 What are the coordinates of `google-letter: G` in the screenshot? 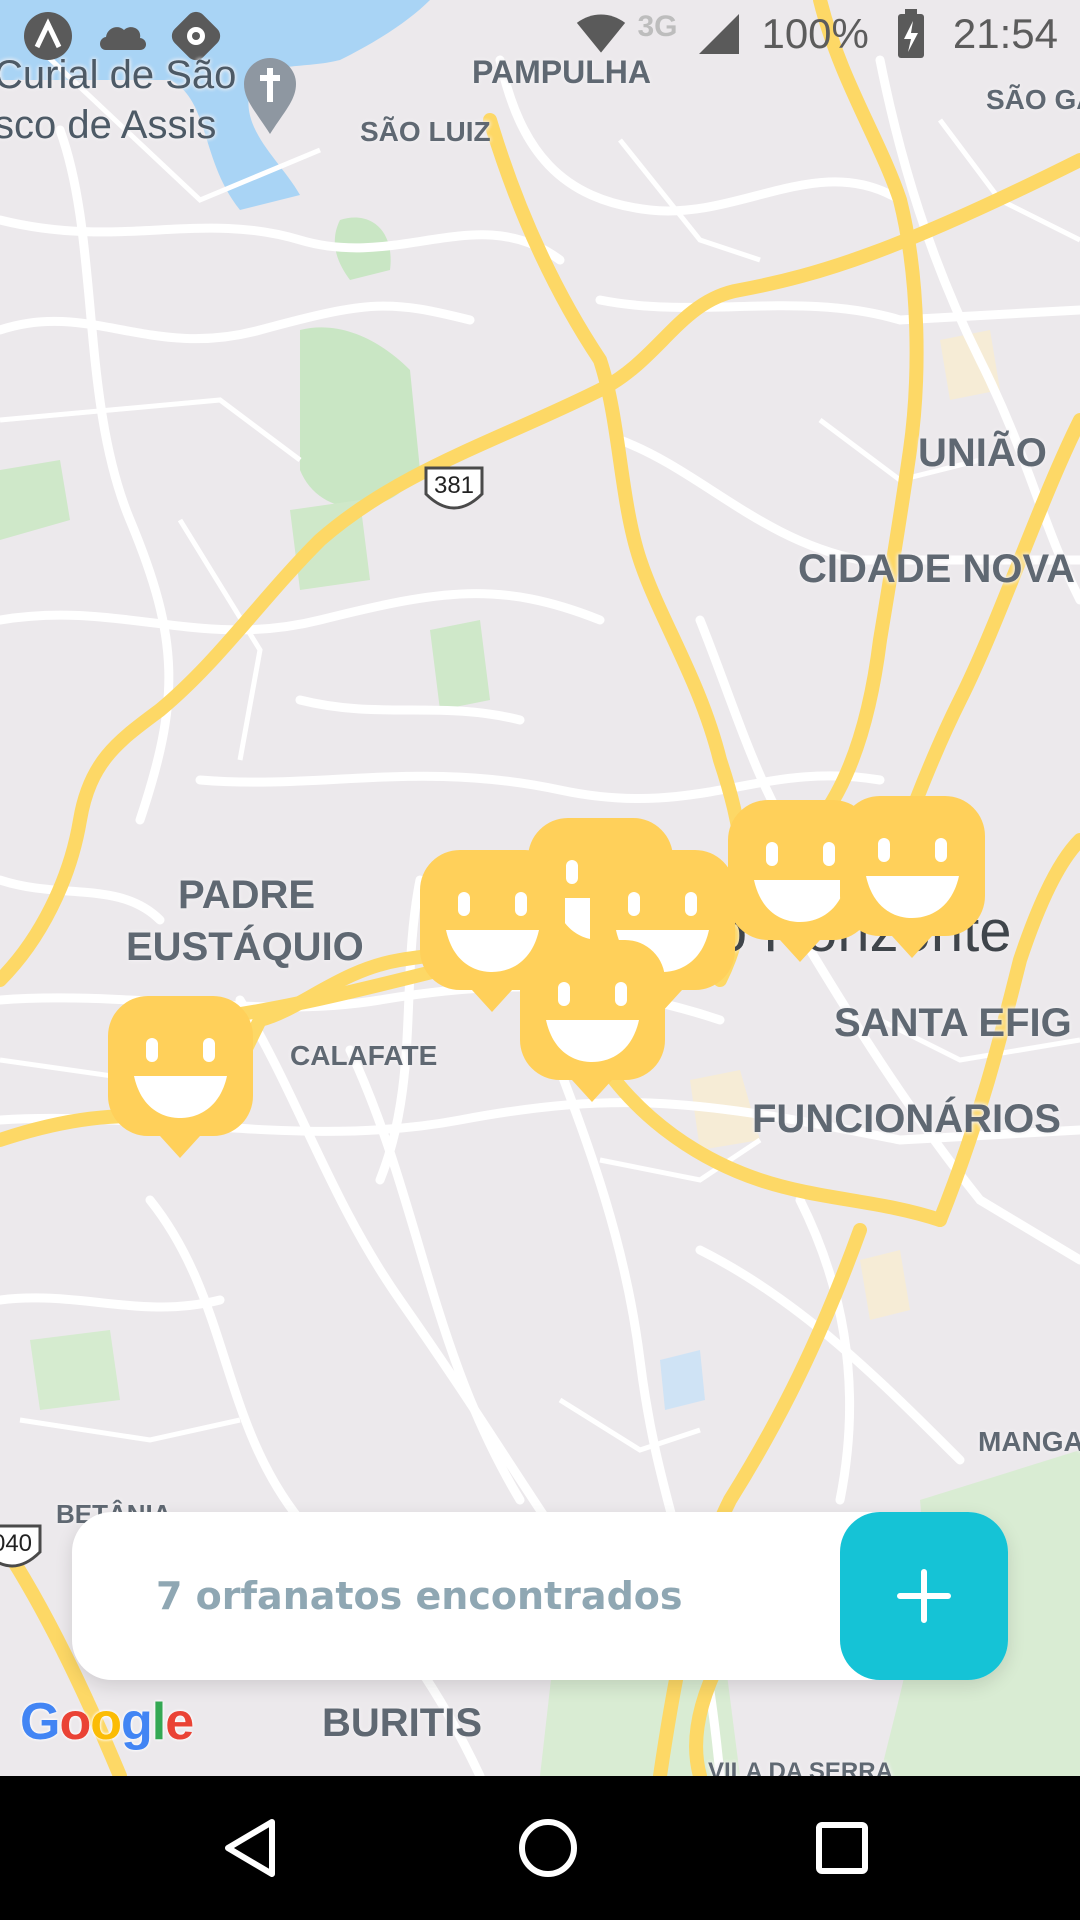 It's located at (40, 1722).